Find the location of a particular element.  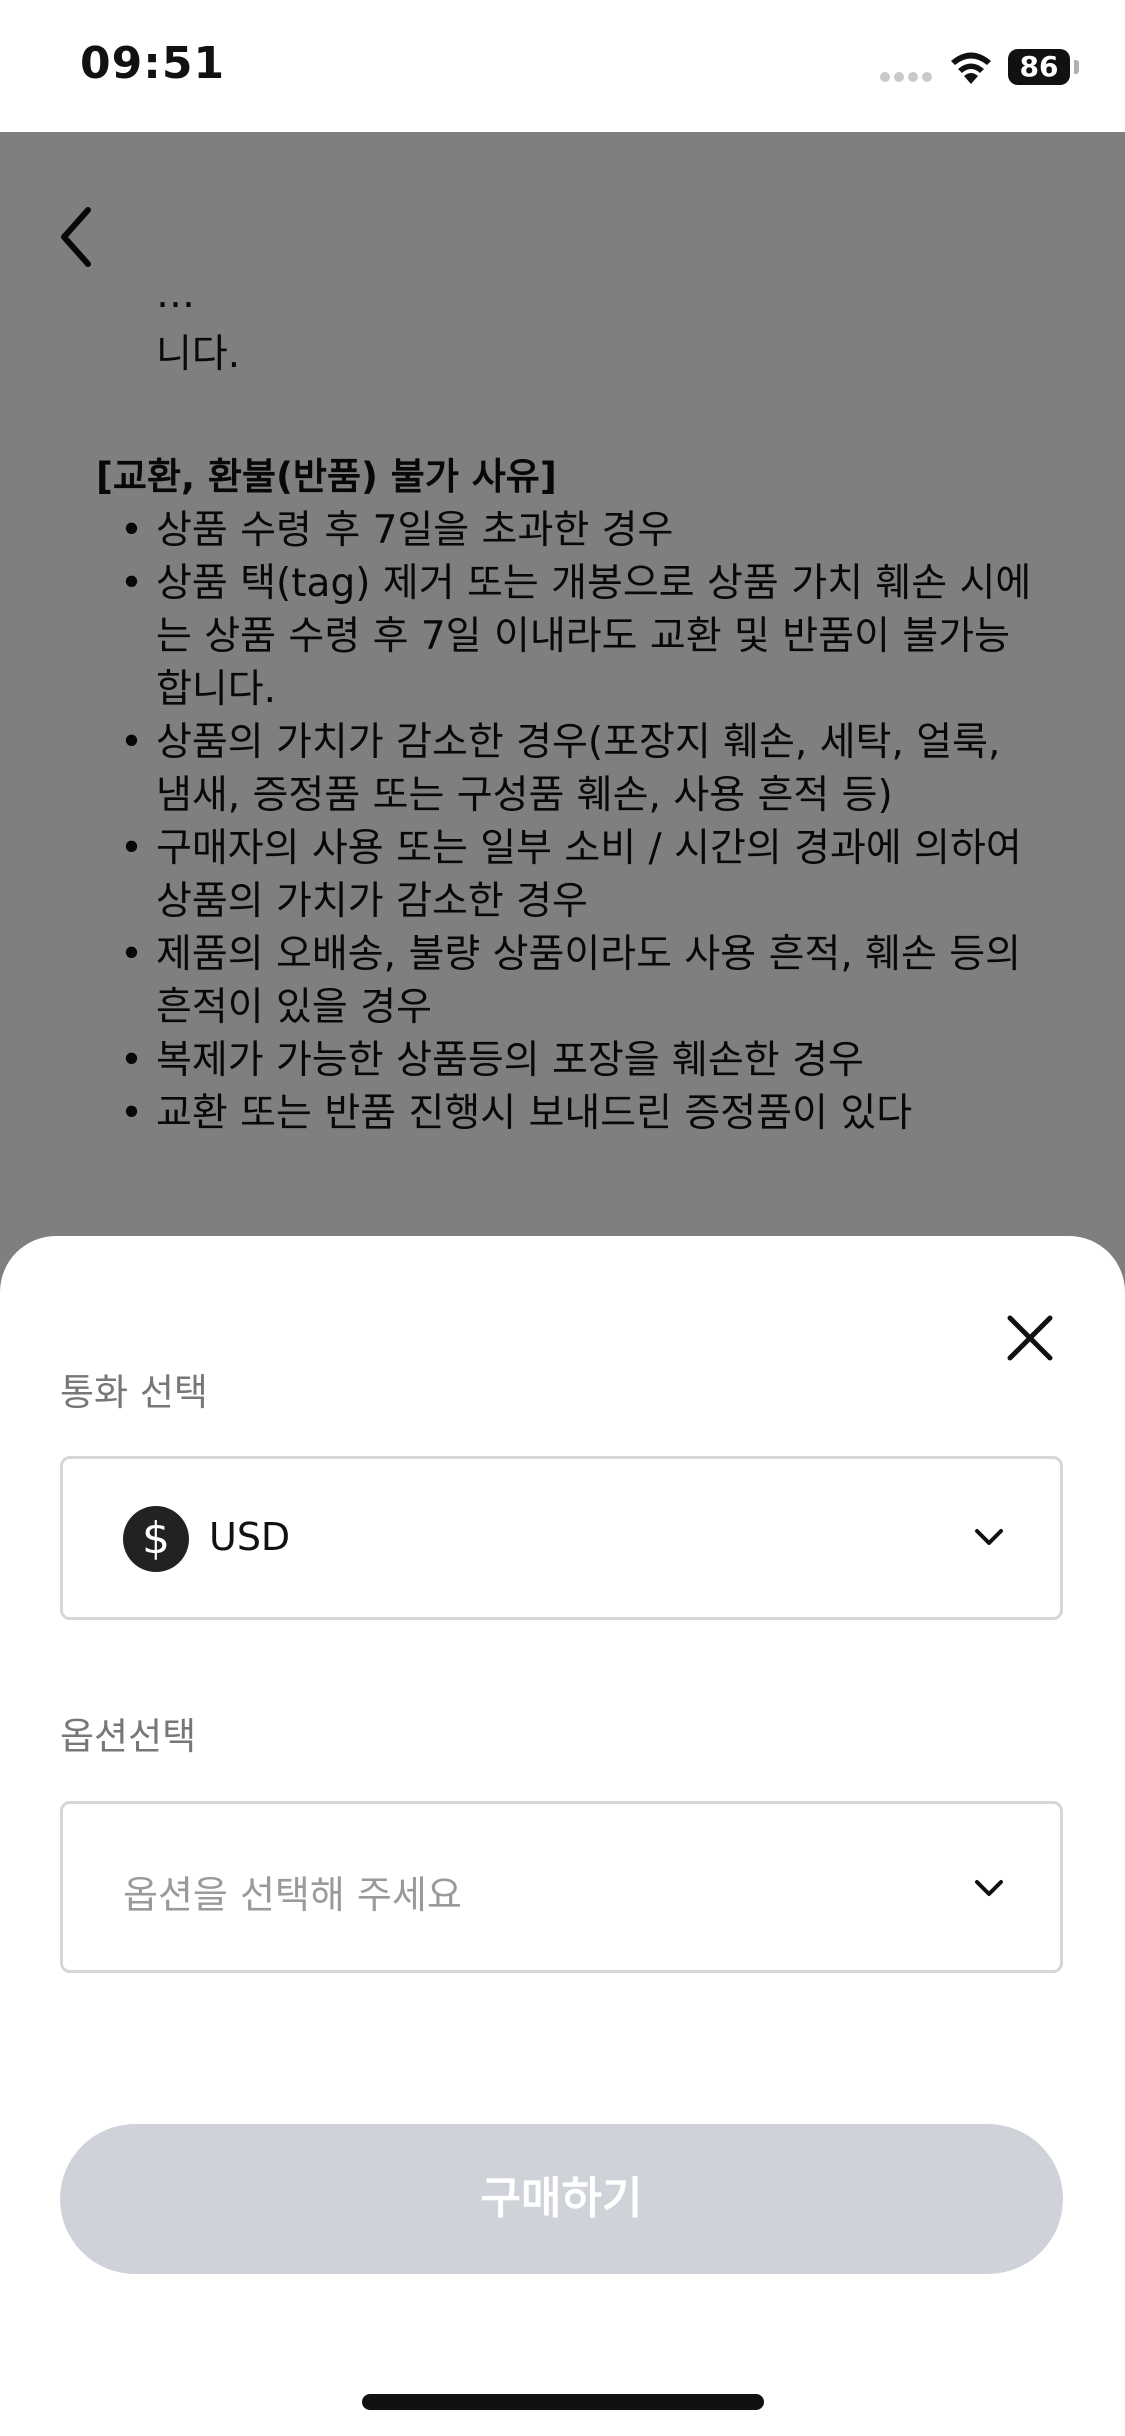

cellular-signal-icon is located at coordinates (906, 77).